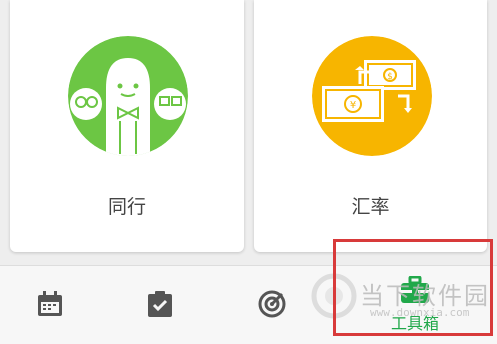 The height and width of the screenshot is (344, 497). Describe the element at coordinates (128, 96) in the screenshot. I see `companions-icon` at that location.